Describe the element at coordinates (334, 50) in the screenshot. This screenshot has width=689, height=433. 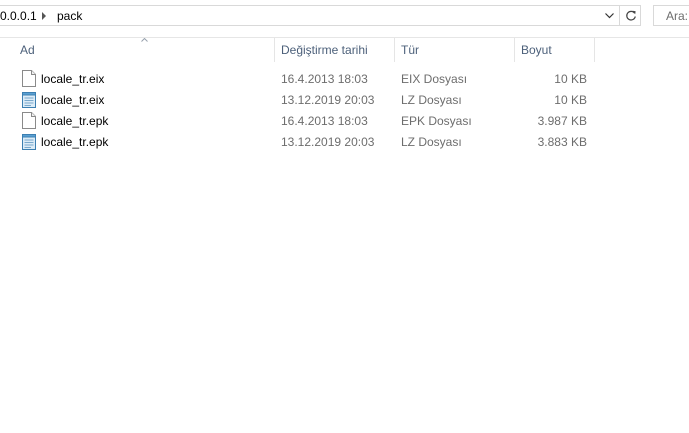
I see `column-header-date: Değiştirme tarihi` at that location.